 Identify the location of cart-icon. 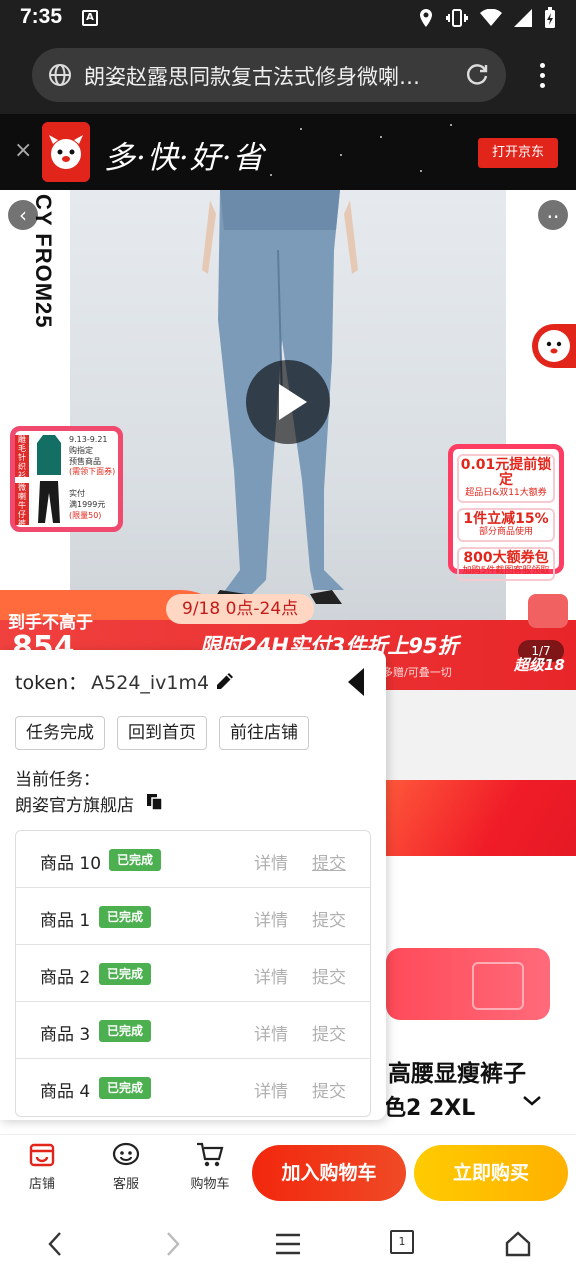
(210, 1154).